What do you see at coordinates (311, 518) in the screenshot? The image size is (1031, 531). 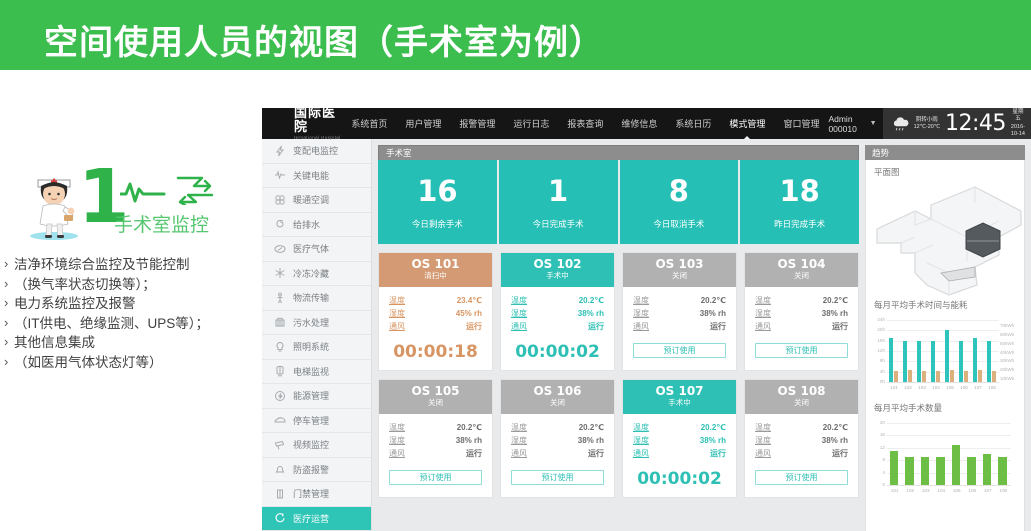 I see `sidebar-item-label: 医疗运营` at bounding box center [311, 518].